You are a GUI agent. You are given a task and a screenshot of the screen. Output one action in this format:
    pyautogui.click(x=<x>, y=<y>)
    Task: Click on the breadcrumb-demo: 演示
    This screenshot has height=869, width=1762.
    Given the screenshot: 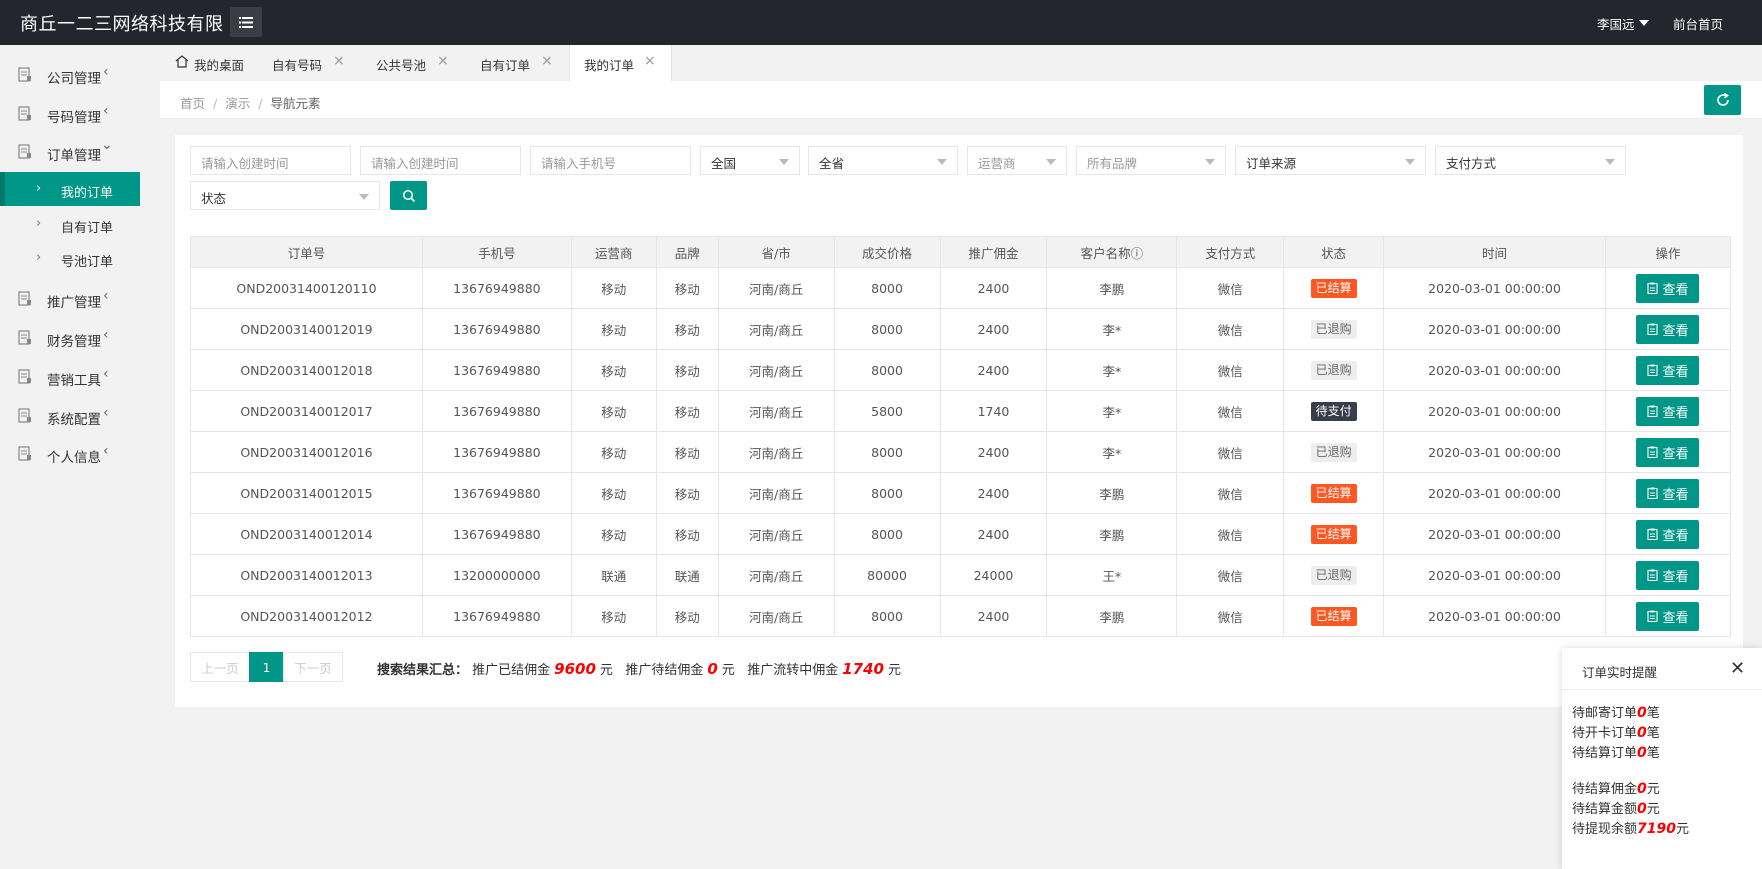 What is the action you would take?
    pyautogui.click(x=237, y=103)
    